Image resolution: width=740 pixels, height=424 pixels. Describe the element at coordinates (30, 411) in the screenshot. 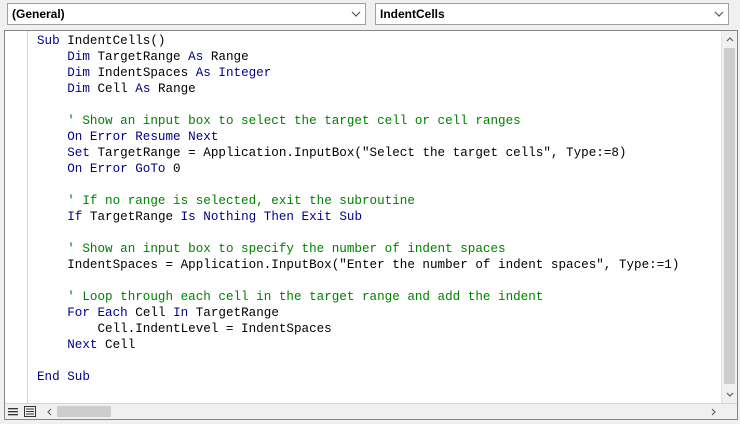

I see `full-module-view-icon` at that location.